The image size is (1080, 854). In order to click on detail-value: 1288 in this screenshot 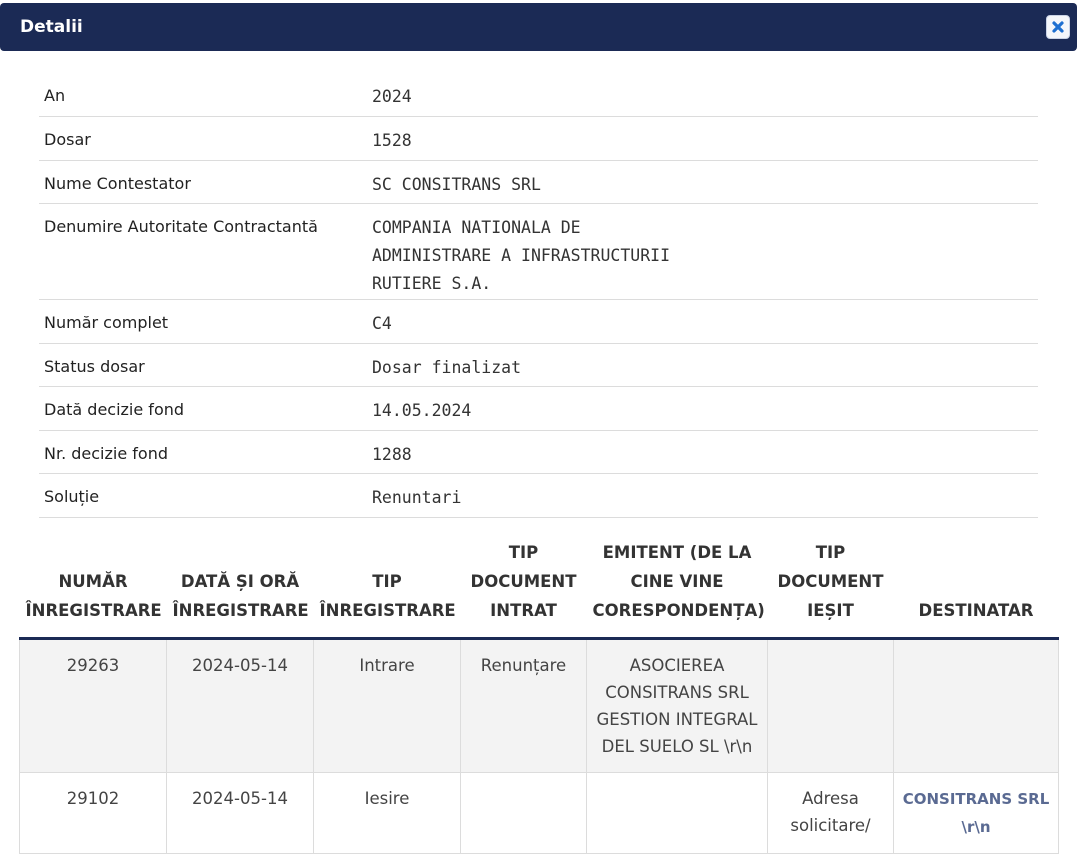, I will do `click(392, 454)`.